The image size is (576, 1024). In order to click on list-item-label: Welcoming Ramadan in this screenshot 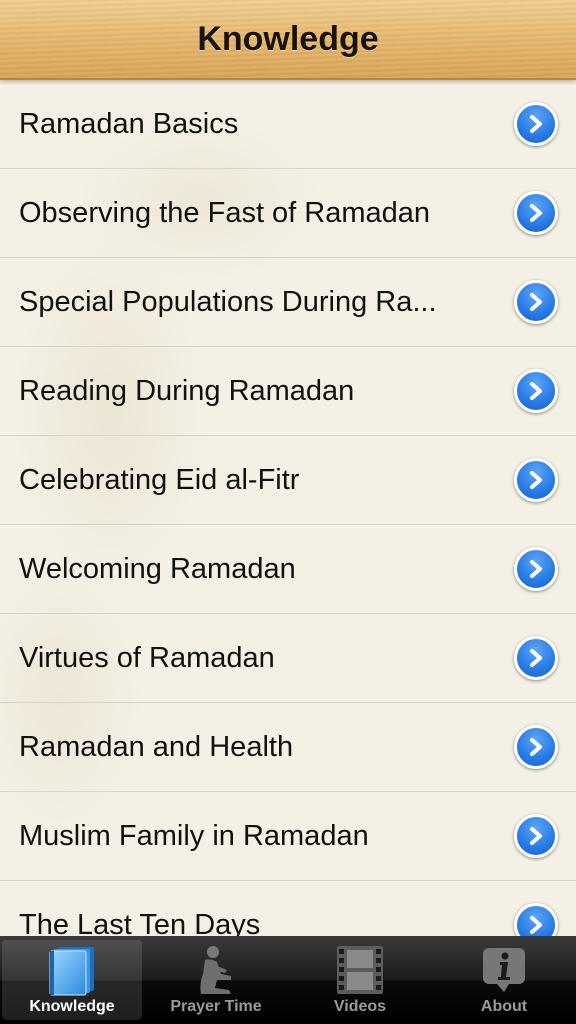, I will do `click(157, 568)`.